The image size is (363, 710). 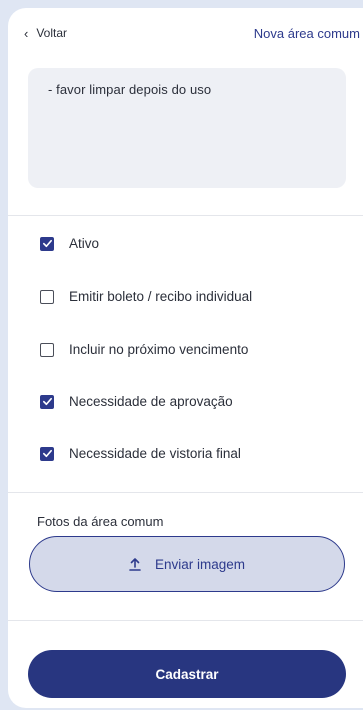 I want to click on submit-label: Cadastrar, so click(x=187, y=674).